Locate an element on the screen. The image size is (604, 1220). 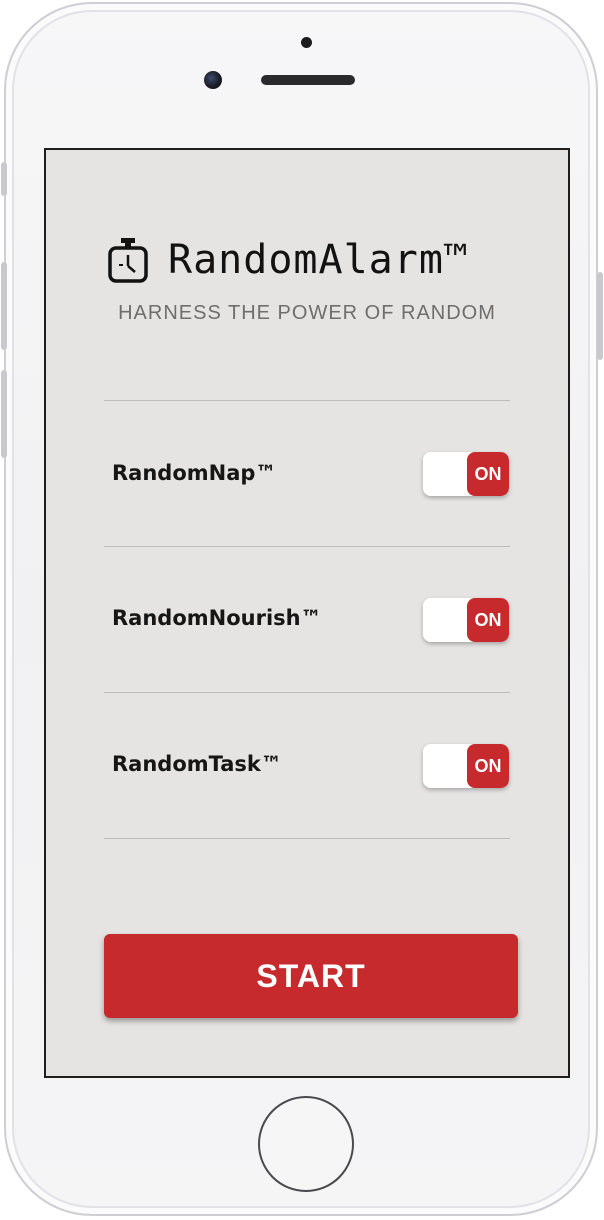
app-header: RandomAlarm™ is located at coordinates (287, 260).